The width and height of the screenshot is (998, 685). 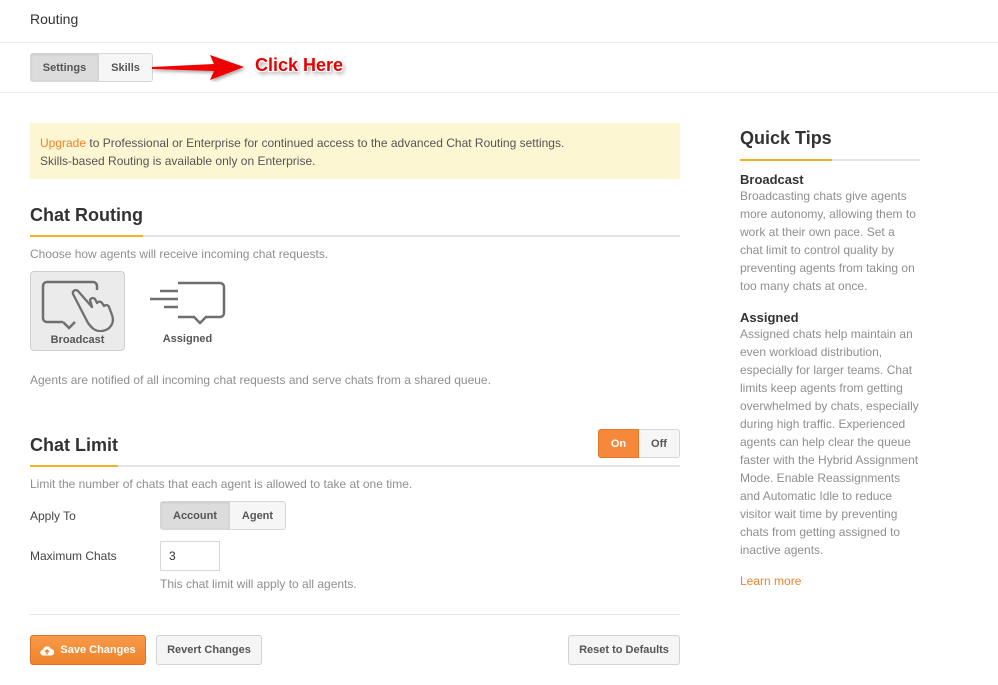 I want to click on revert-changes-button: Revert Changes, so click(x=209, y=650).